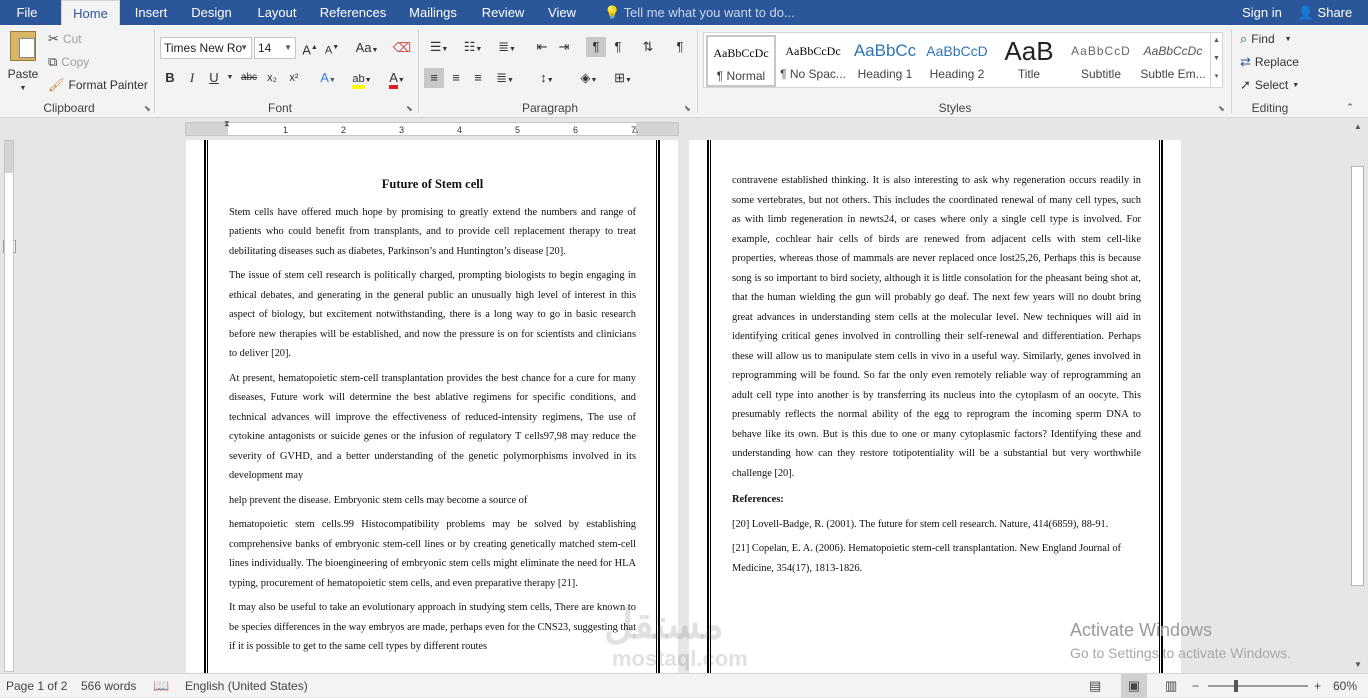 Image resolution: width=1368 pixels, height=698 pixels. Describe the element at coordinates (562, 12) in the screenshot. I see `tab-view: View` at that location.